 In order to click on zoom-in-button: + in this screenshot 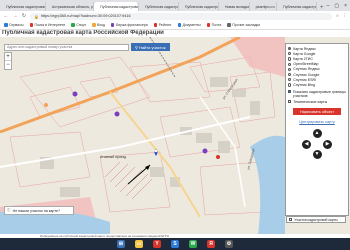, I will do `click(8, 57)`.